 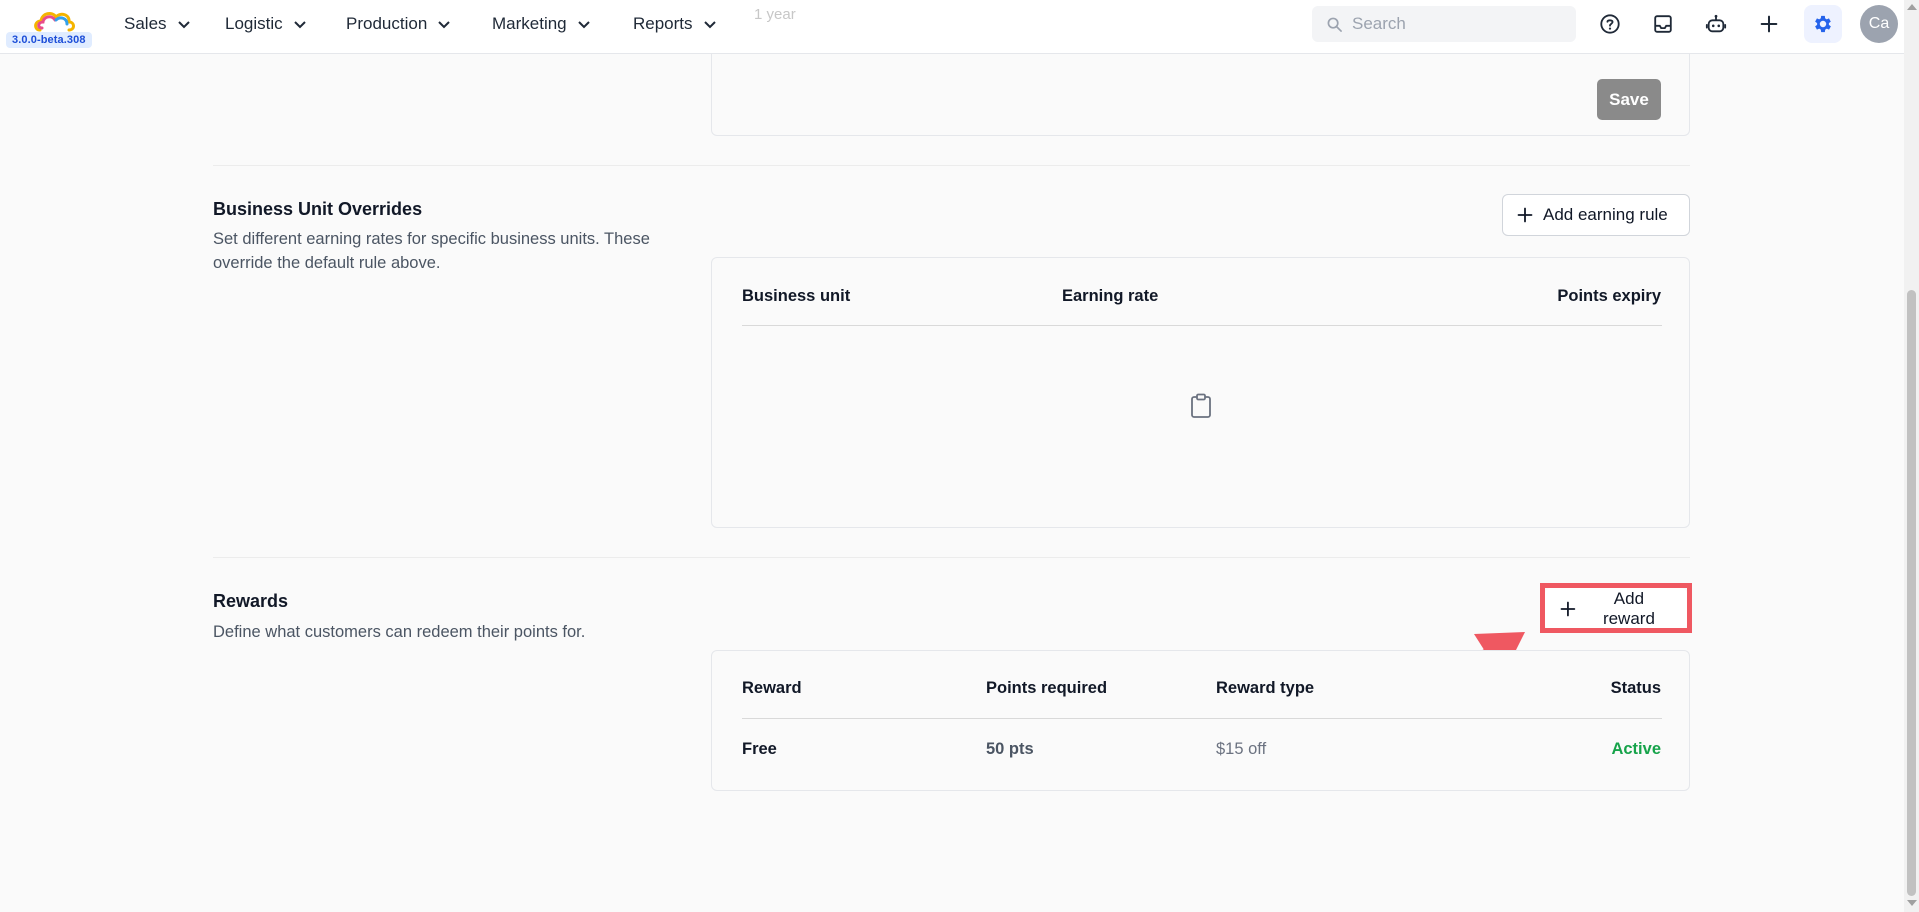 What do you see at coordinates (1047, 688) in the screenshot?
I see `column-header-points-required: Points required` at bounding box center [1047, 688].